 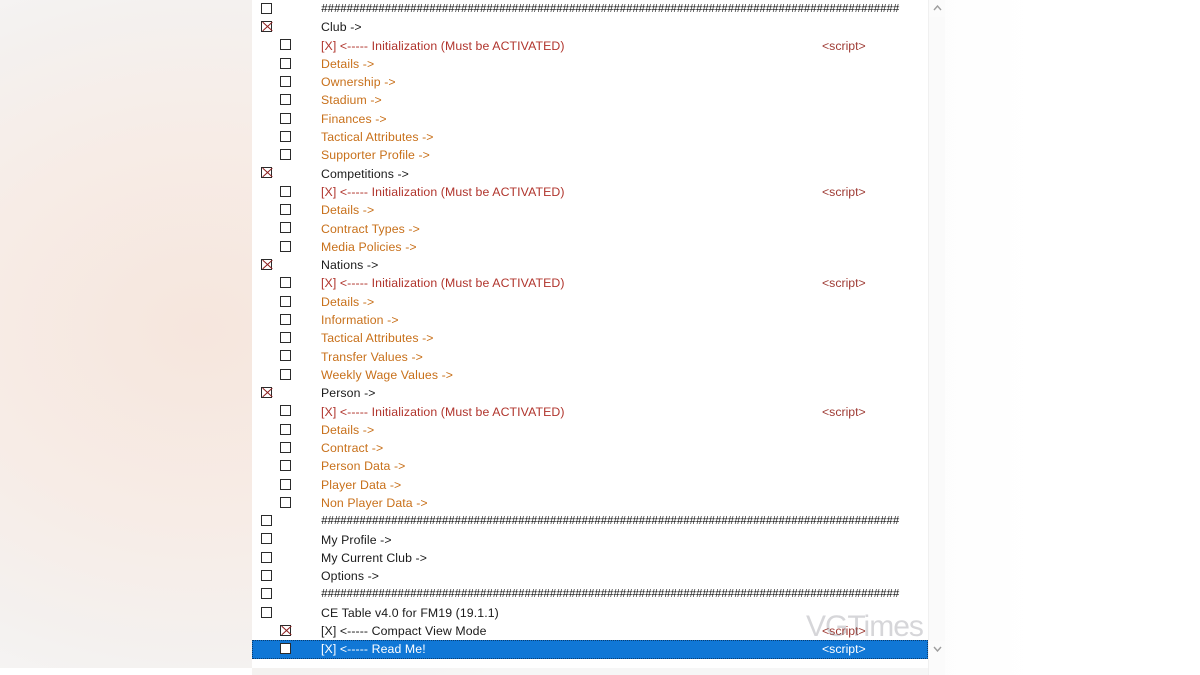 I want to click on tree-row-label: Information ->, so click(x=360, y=320).